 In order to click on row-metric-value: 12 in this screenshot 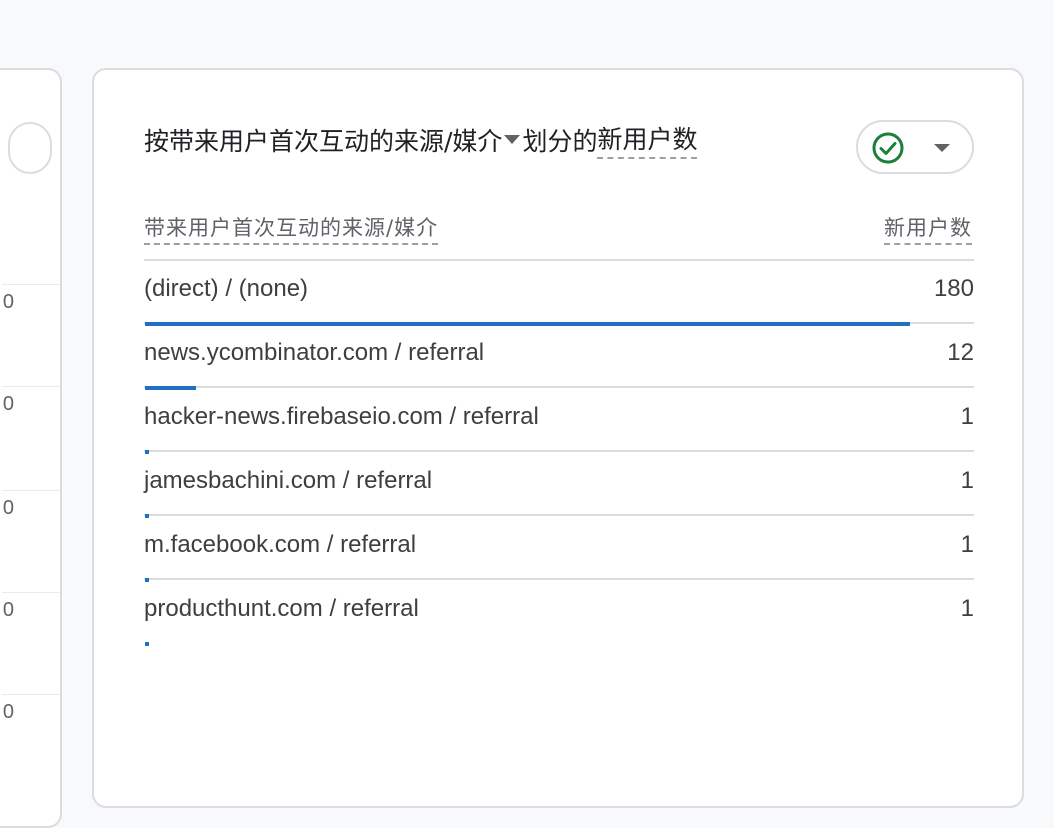, I will do `click(960, 352)`.